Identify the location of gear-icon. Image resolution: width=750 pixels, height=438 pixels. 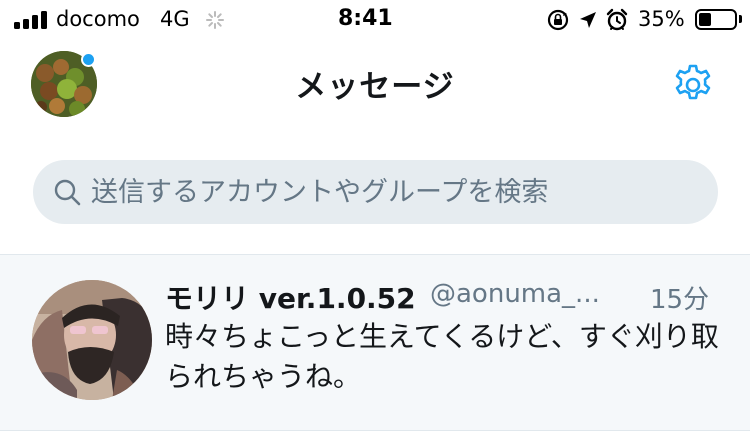
(693, 85).